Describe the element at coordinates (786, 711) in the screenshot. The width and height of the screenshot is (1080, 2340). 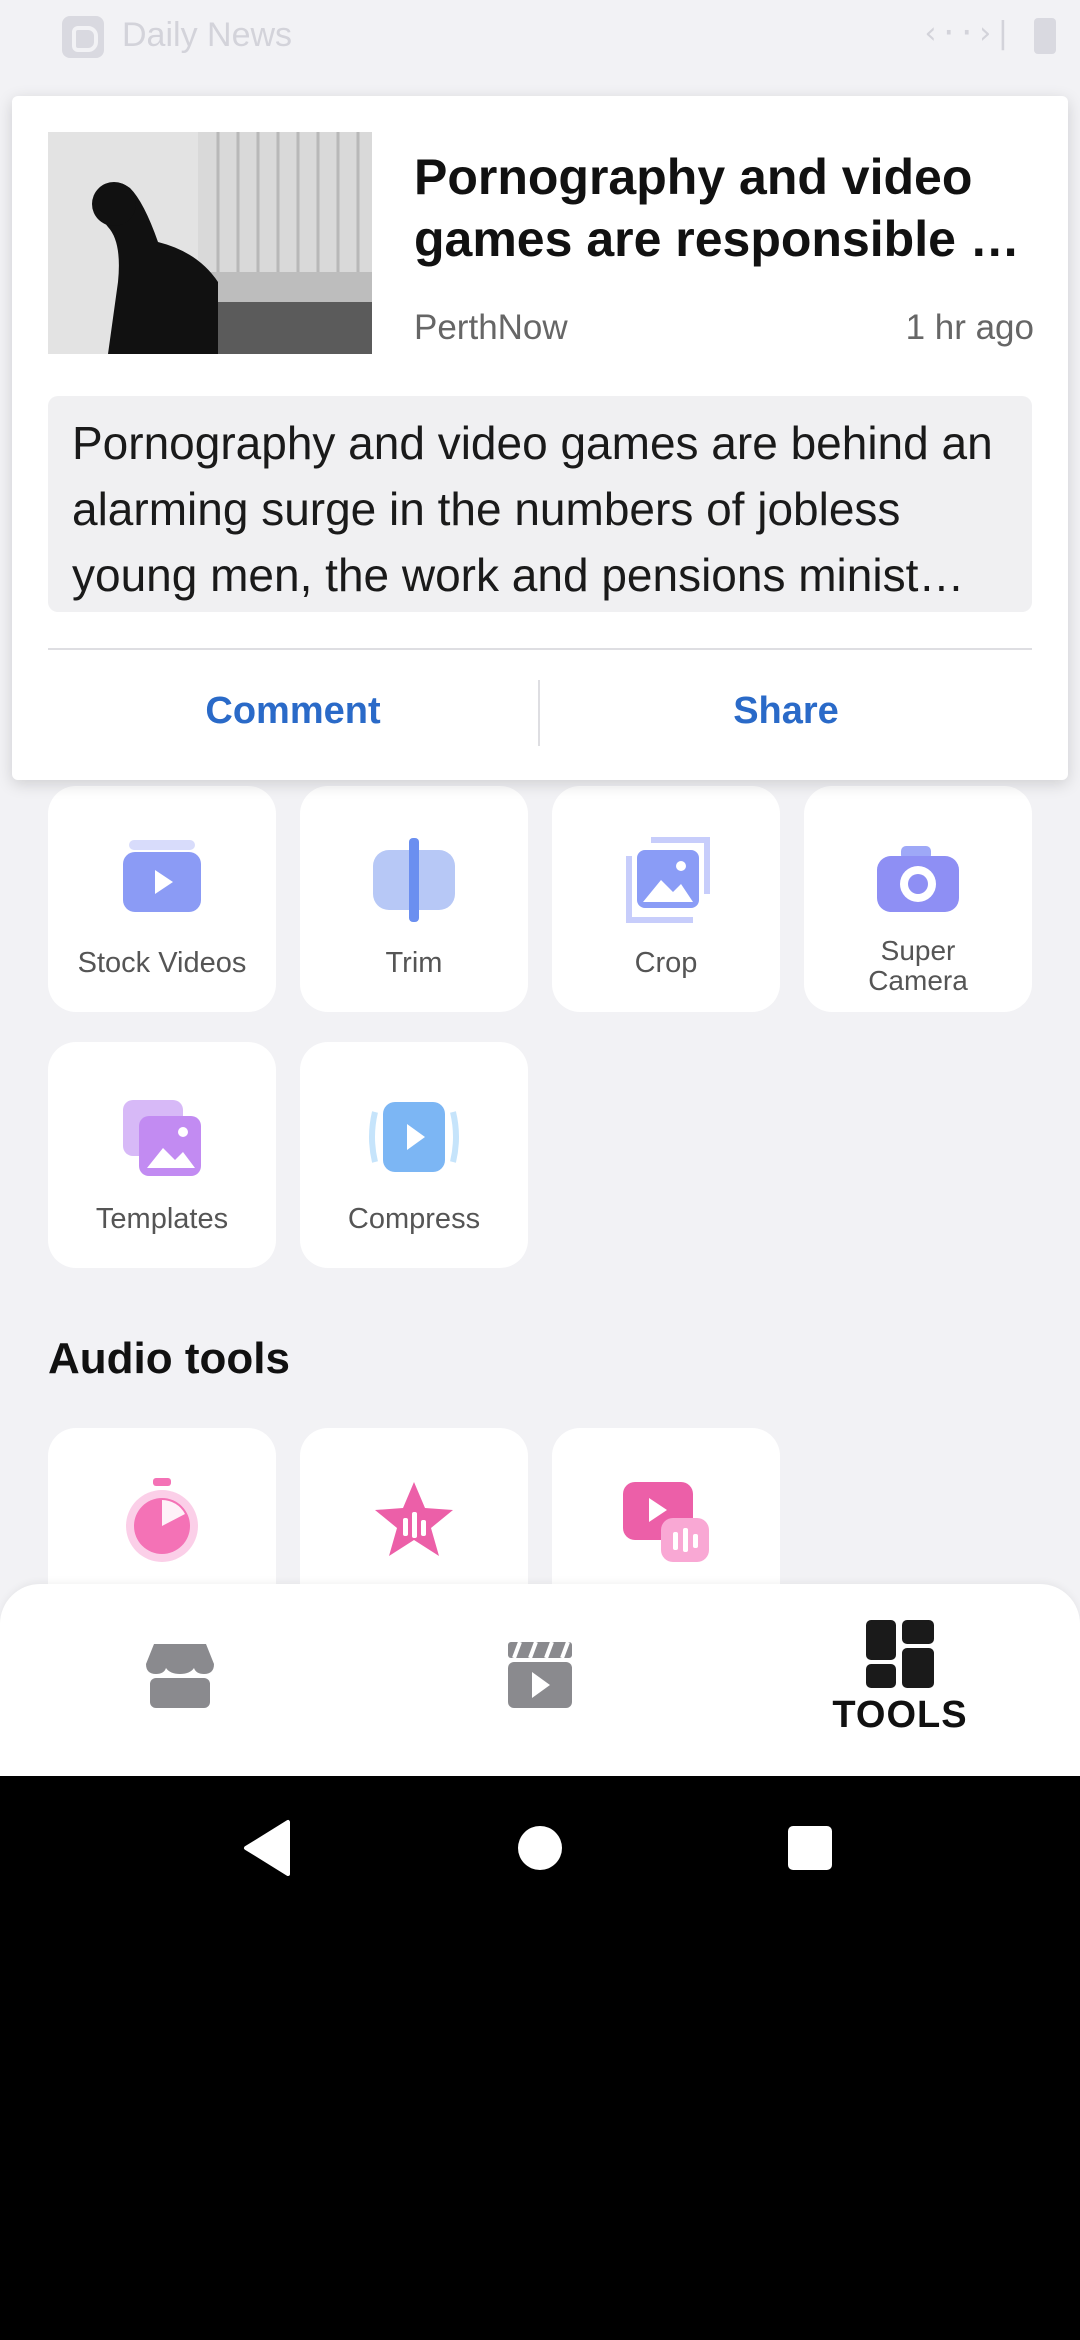
I see `share-button: Share` at that location.